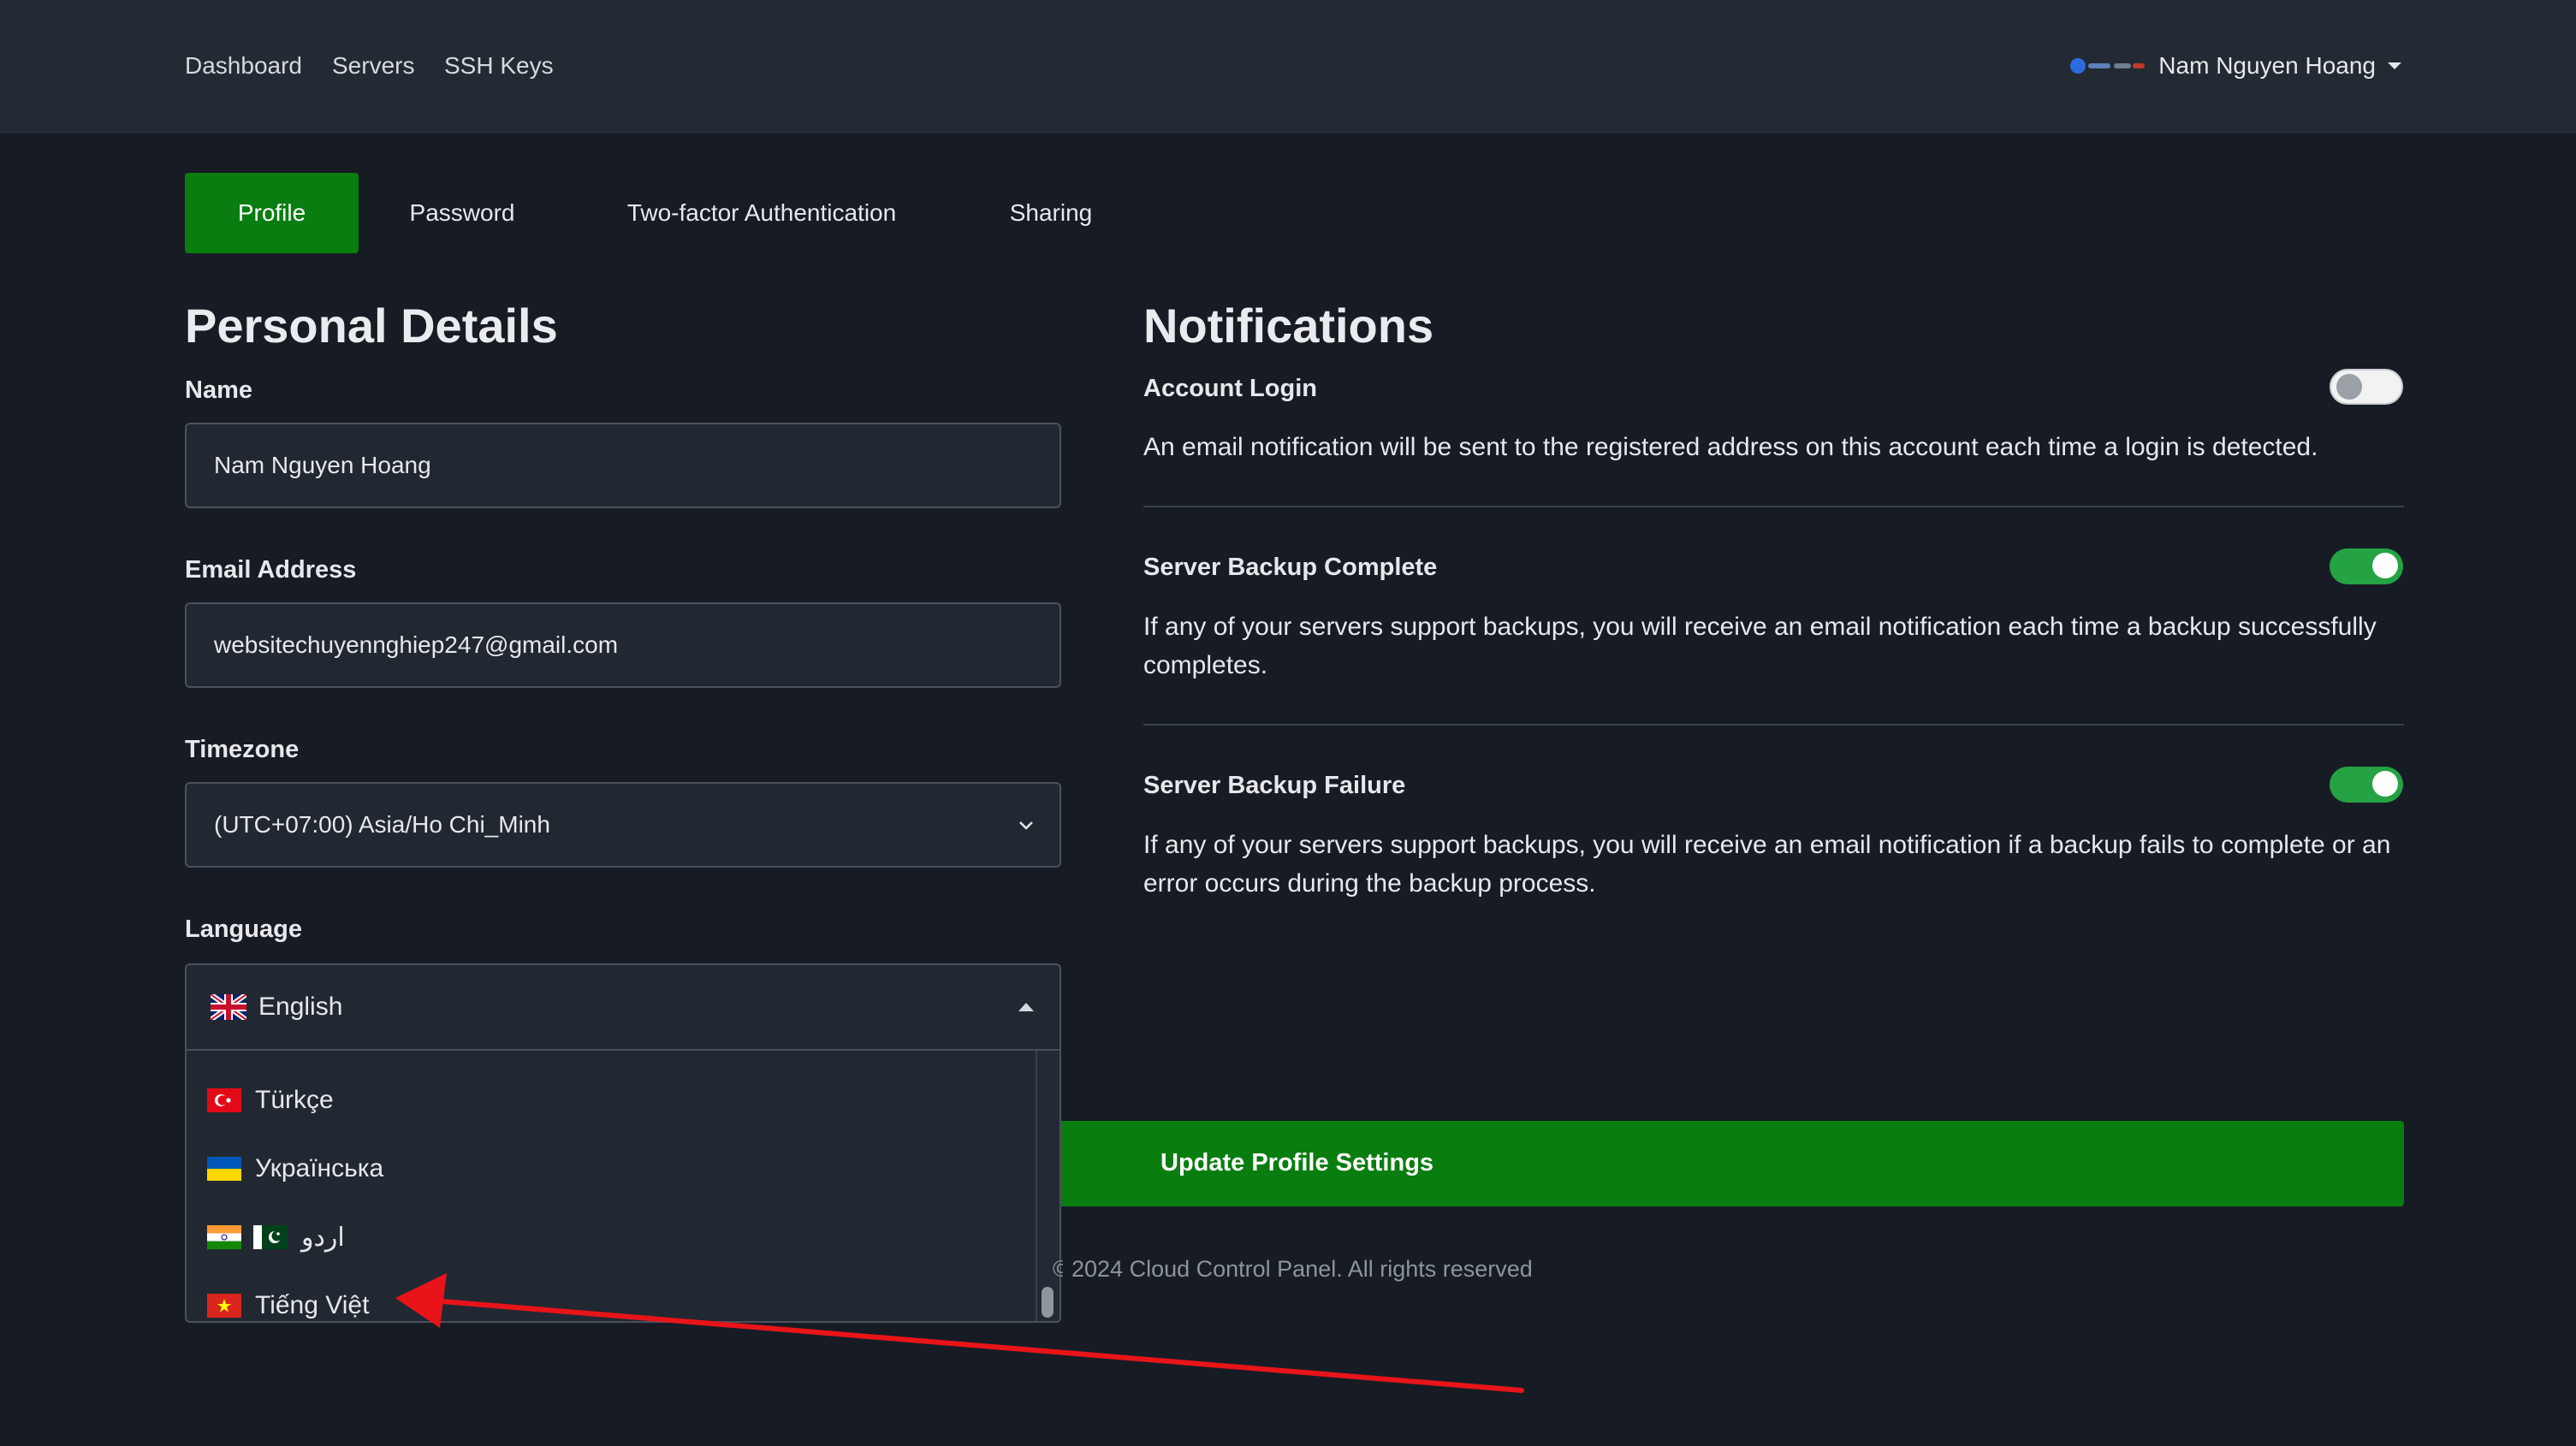 The height and width of the screenshot is (1446, 2576). Describe the element at coordinates (2267, 66) in the screenshot. I see `user-name: Nam Nguyen Hoang` at that location.